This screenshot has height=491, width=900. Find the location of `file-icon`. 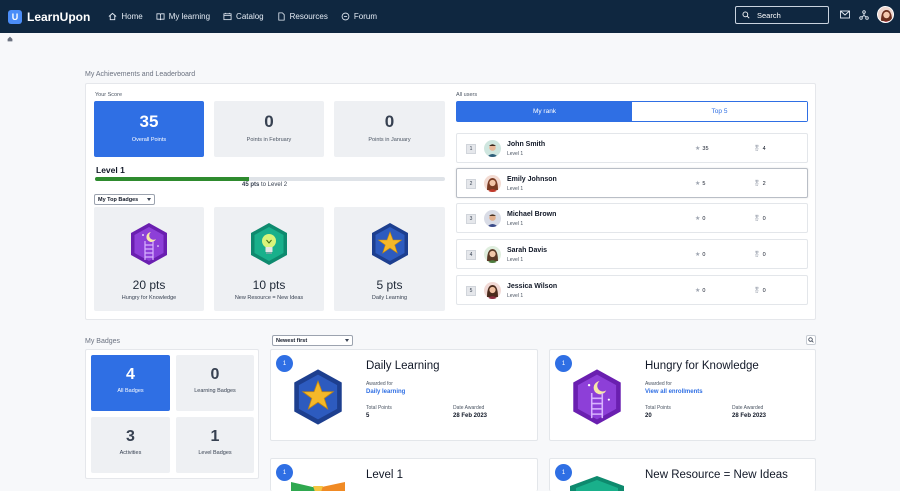

file-icon is located at coordinates (281, 16).